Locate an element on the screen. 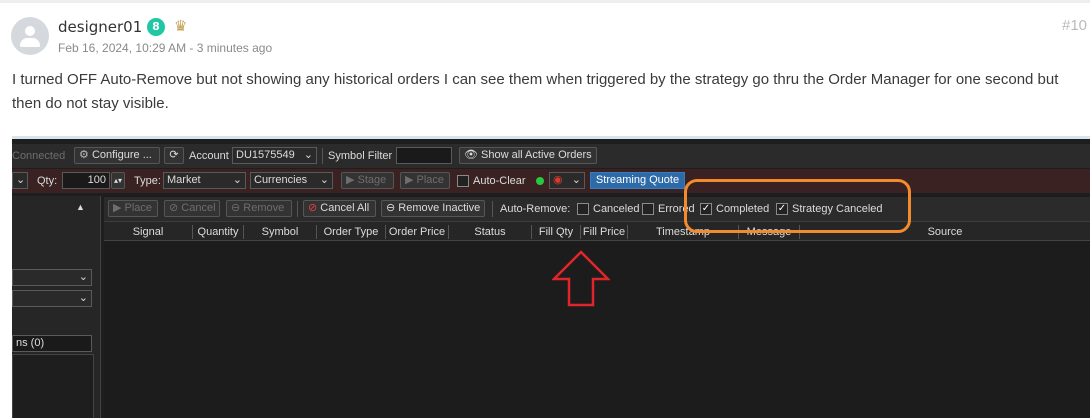  remove-inactive-label: Remove Inactive is located at coordinates (439, 208).